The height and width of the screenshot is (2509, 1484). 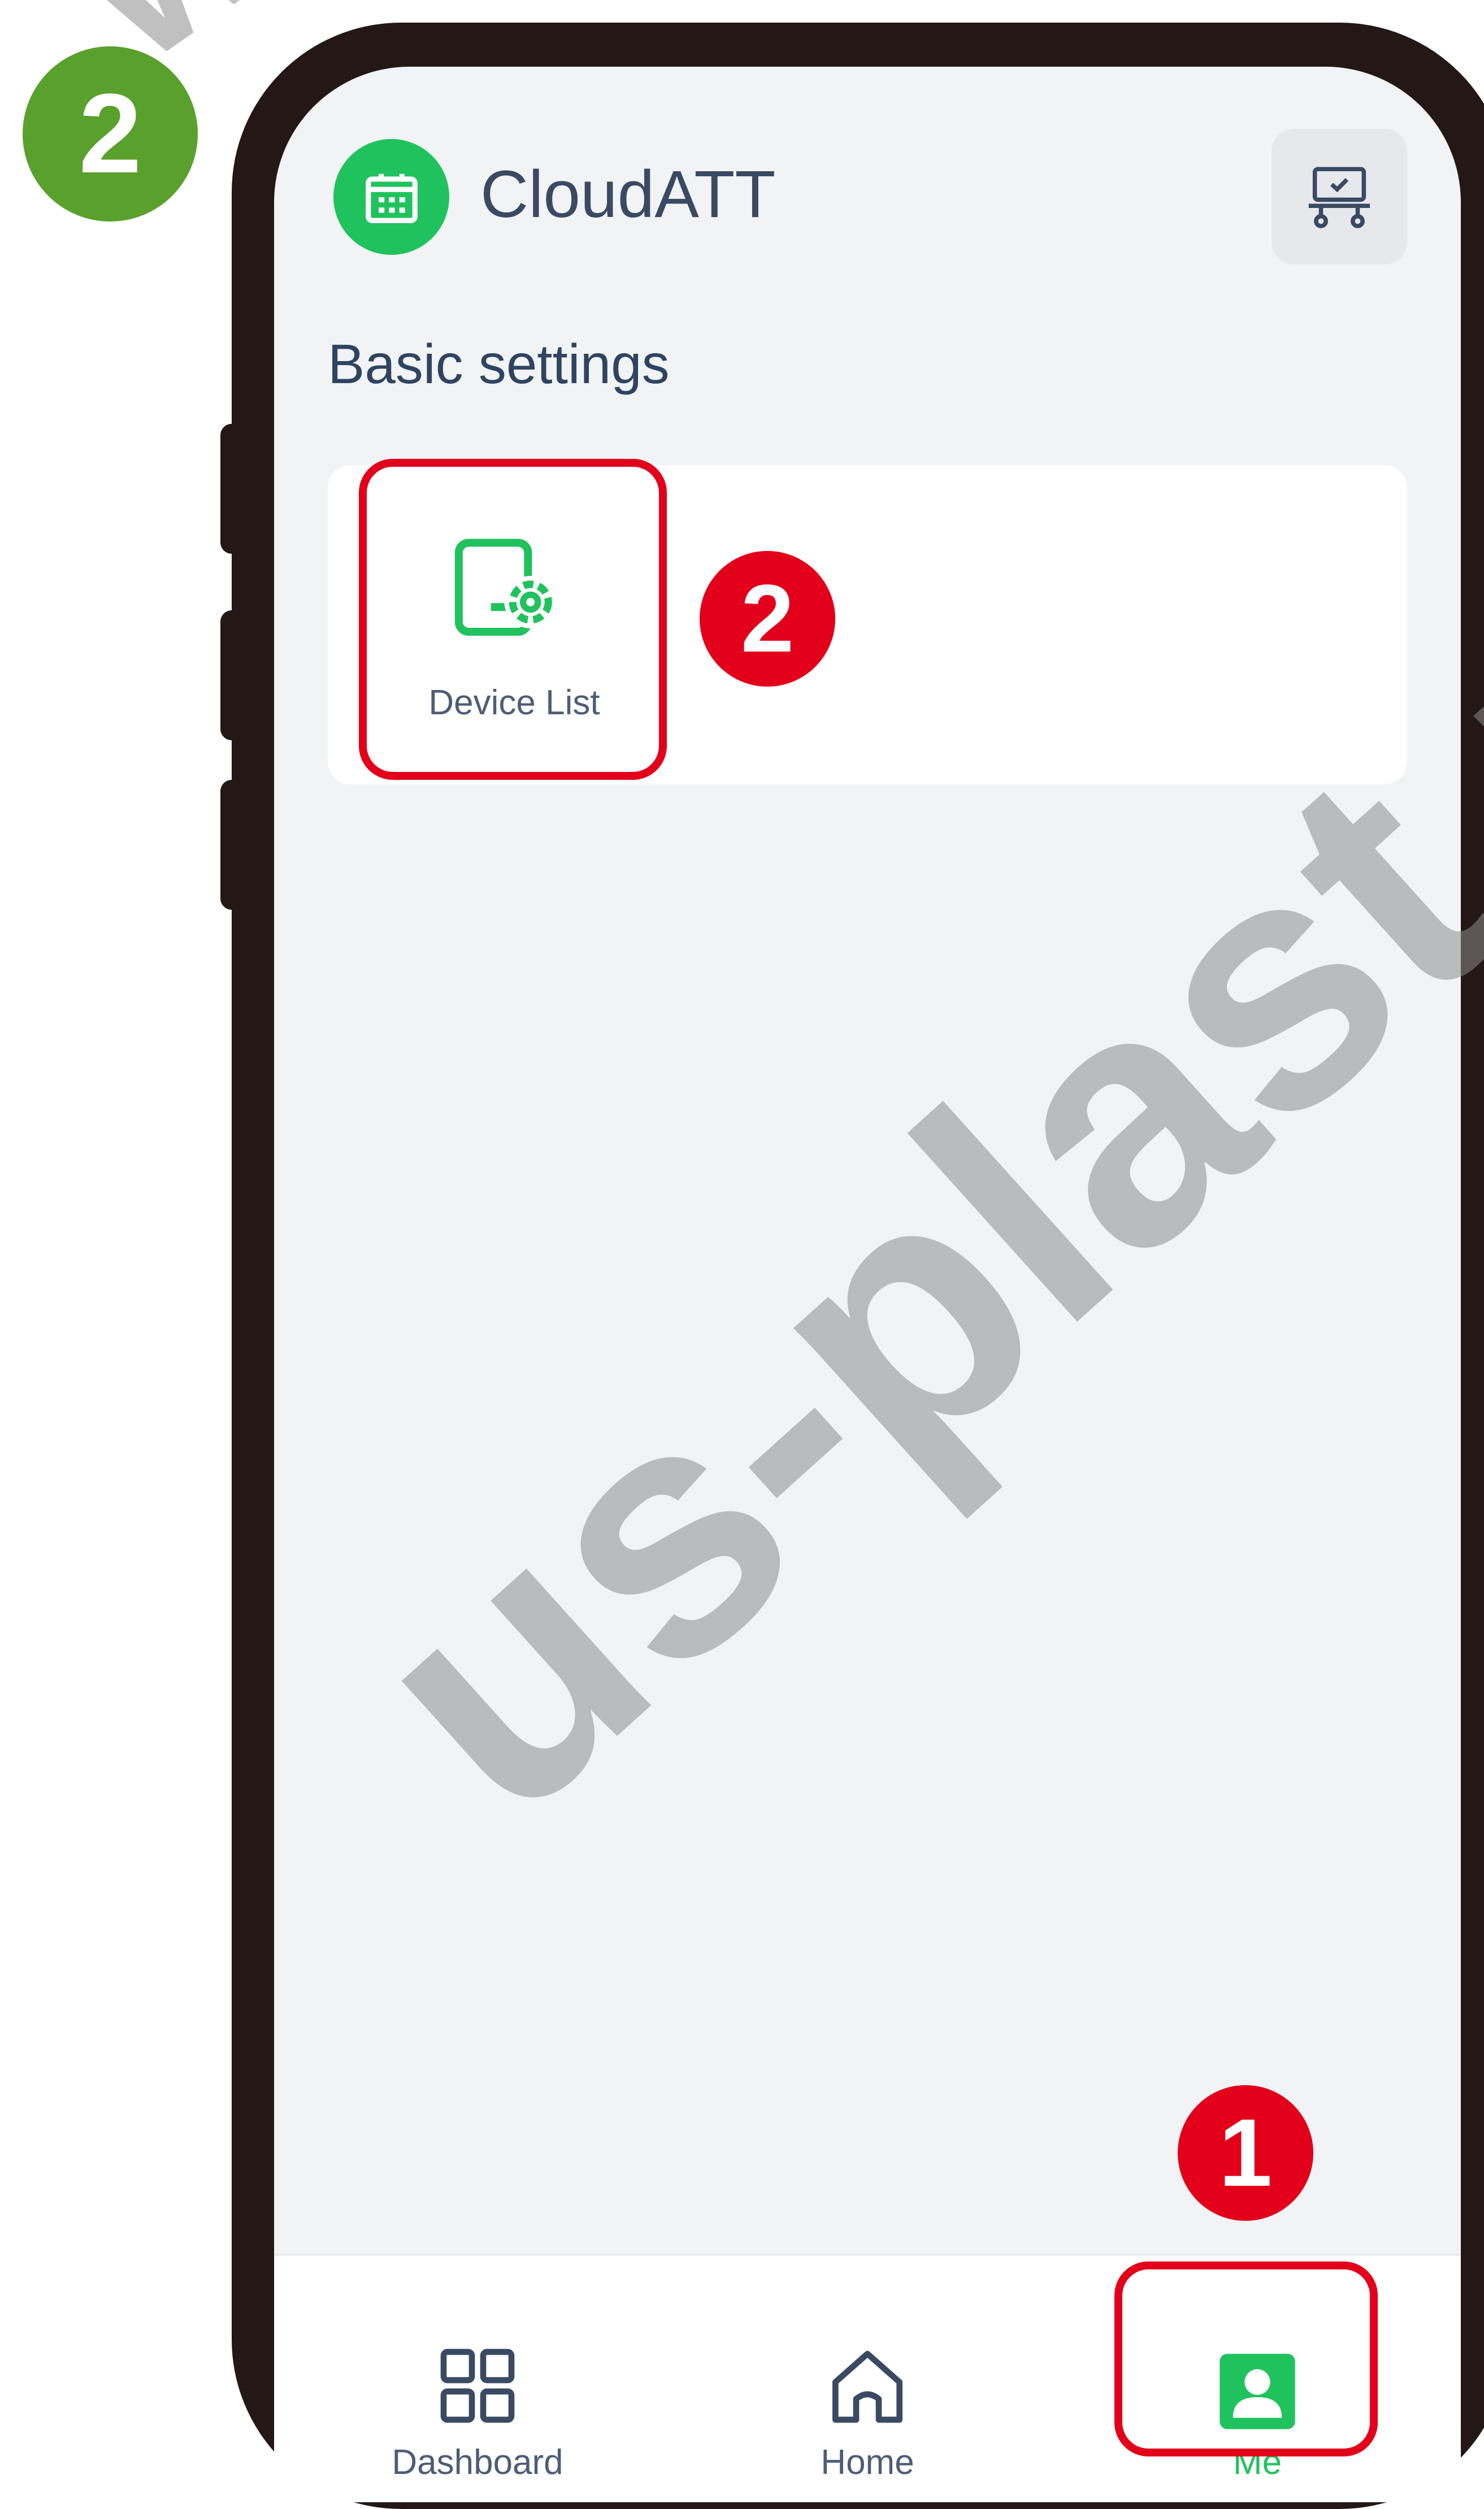 What do you see at coordinates (867, 2387) in the screenshot?
I see `home-icon` at bounding box center [867, 2387].